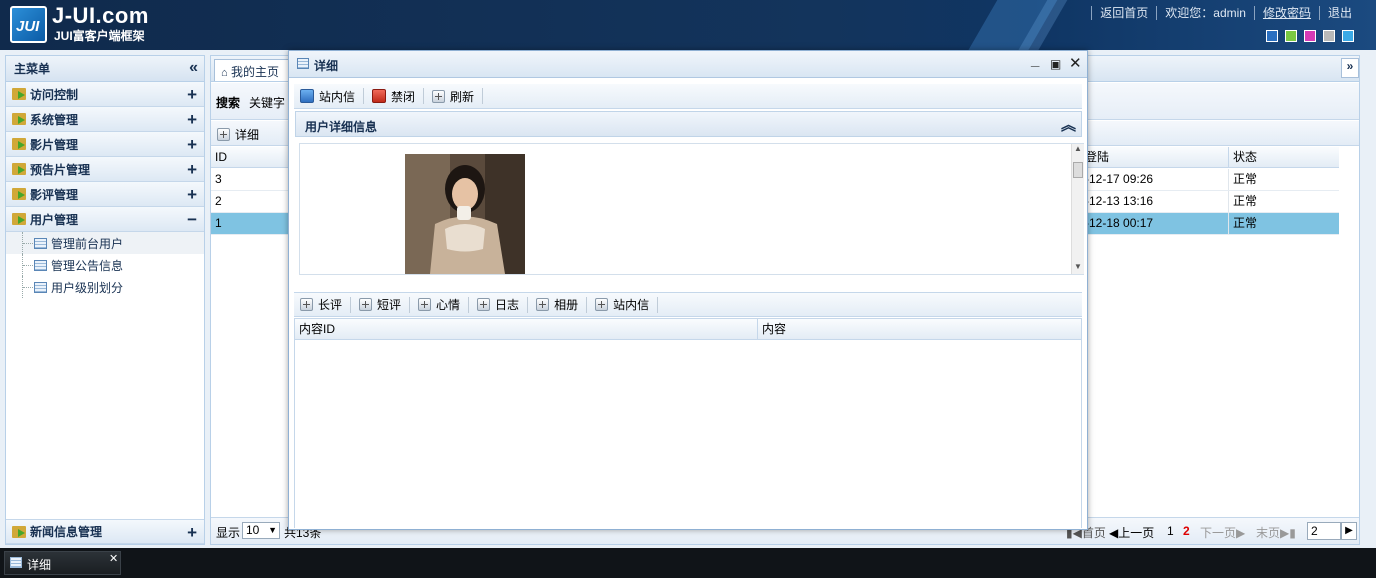  What do you see at coordinates (380, 304) in the screenshot?
I see `tab-short-review: 短评` at bounding box center [380, 304].